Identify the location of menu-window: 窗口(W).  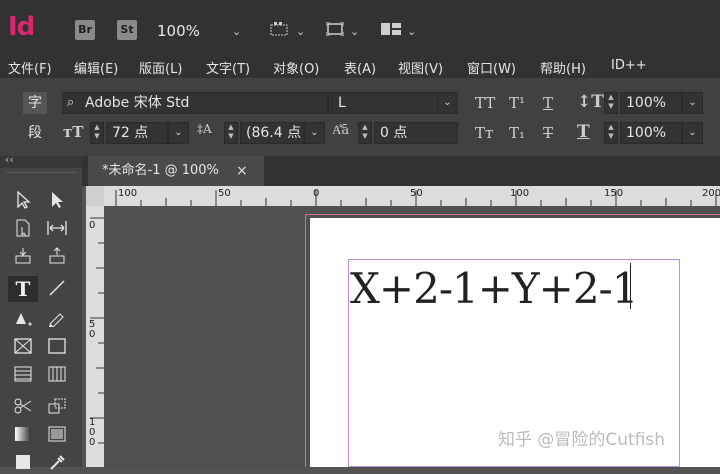
(491, 67).